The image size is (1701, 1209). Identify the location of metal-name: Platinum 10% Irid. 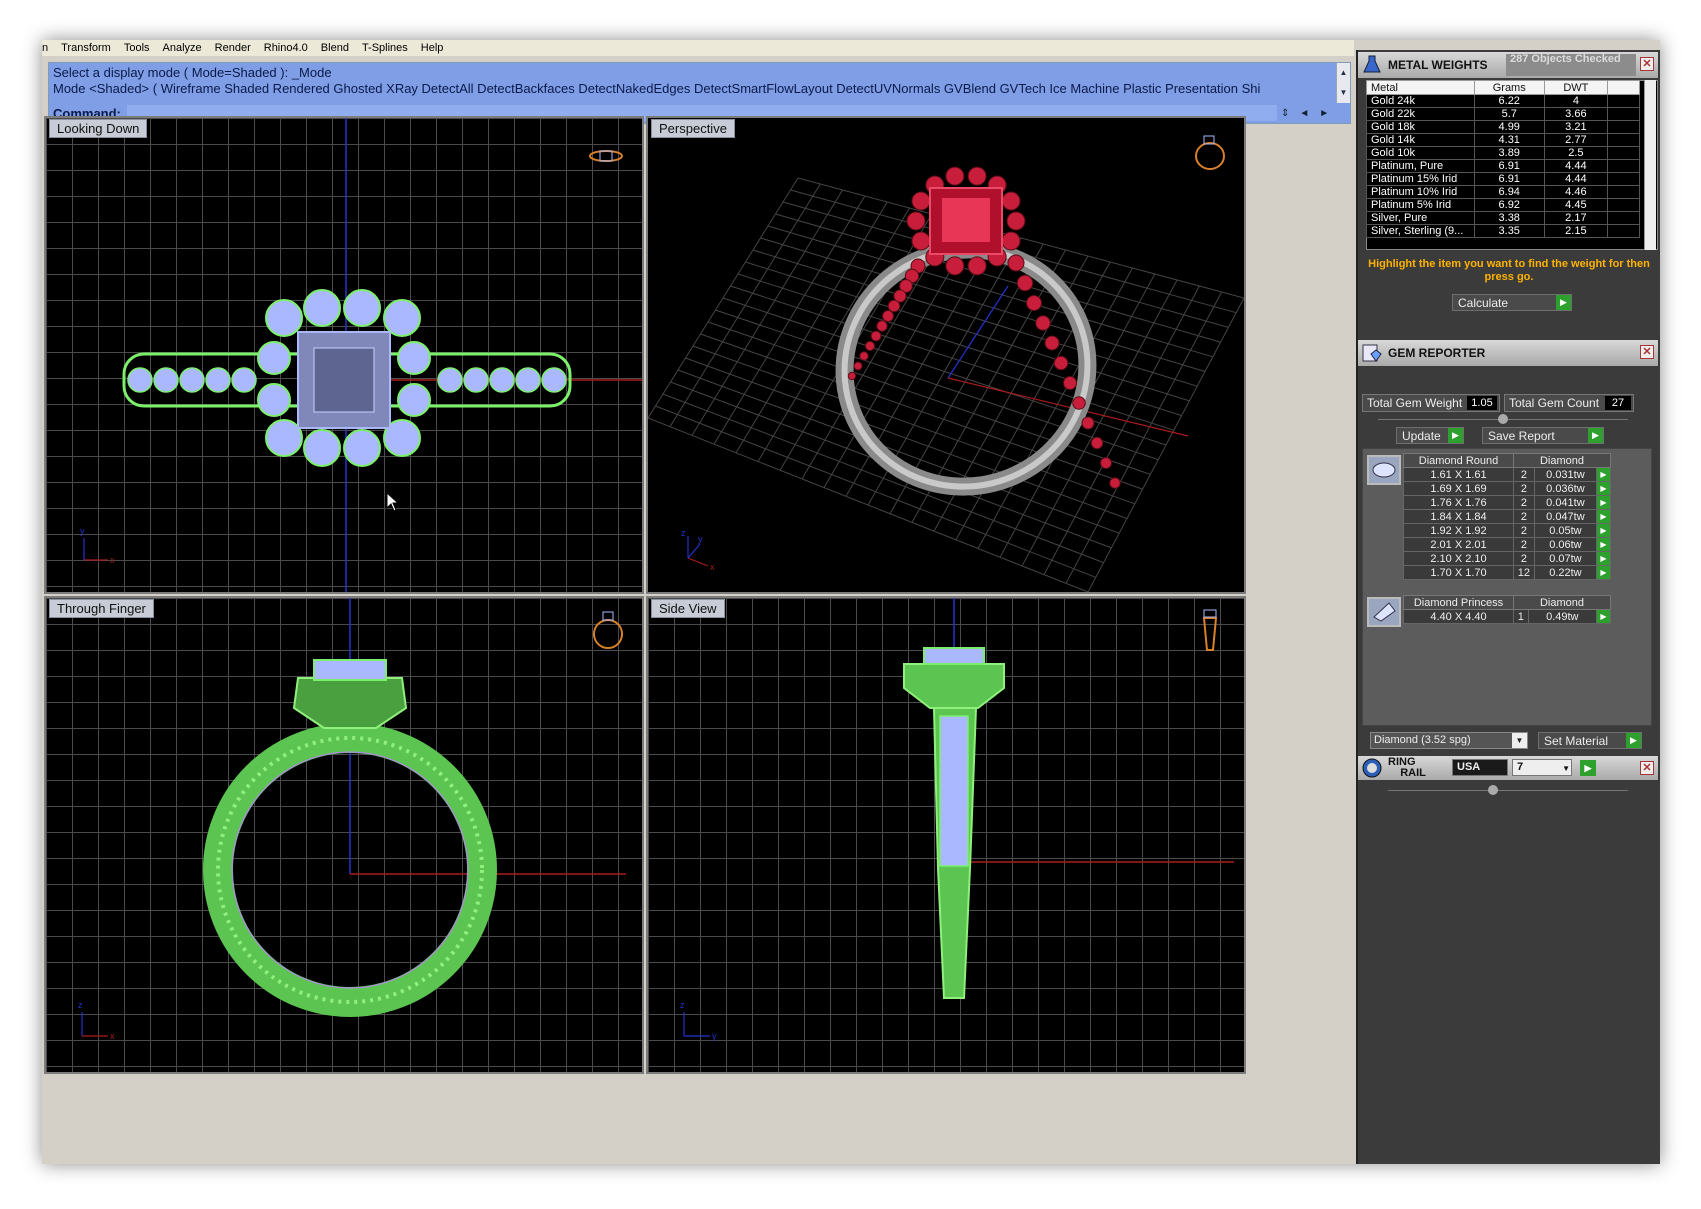
(1420, 192).